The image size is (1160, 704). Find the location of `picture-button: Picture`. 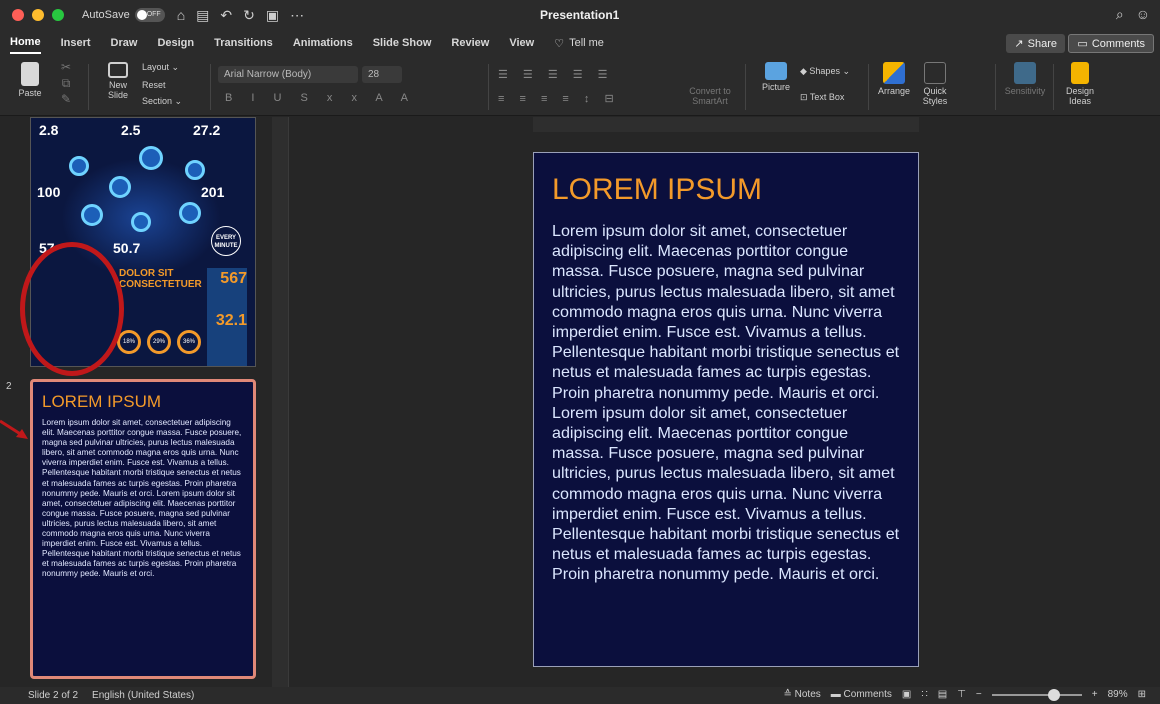

picture-button: Picture is located at coordinates (776, 77).